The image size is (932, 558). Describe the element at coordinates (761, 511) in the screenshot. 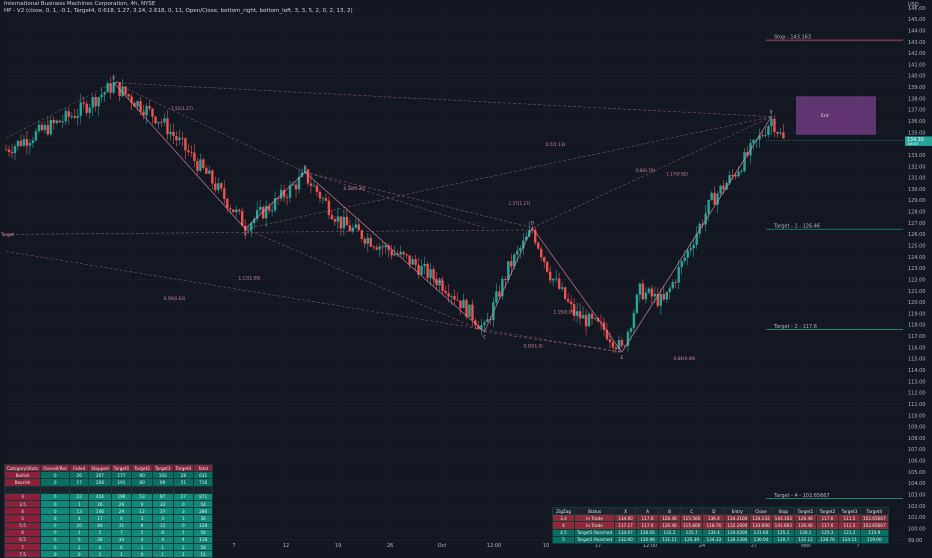

I see `table-cell: Close` at that location.